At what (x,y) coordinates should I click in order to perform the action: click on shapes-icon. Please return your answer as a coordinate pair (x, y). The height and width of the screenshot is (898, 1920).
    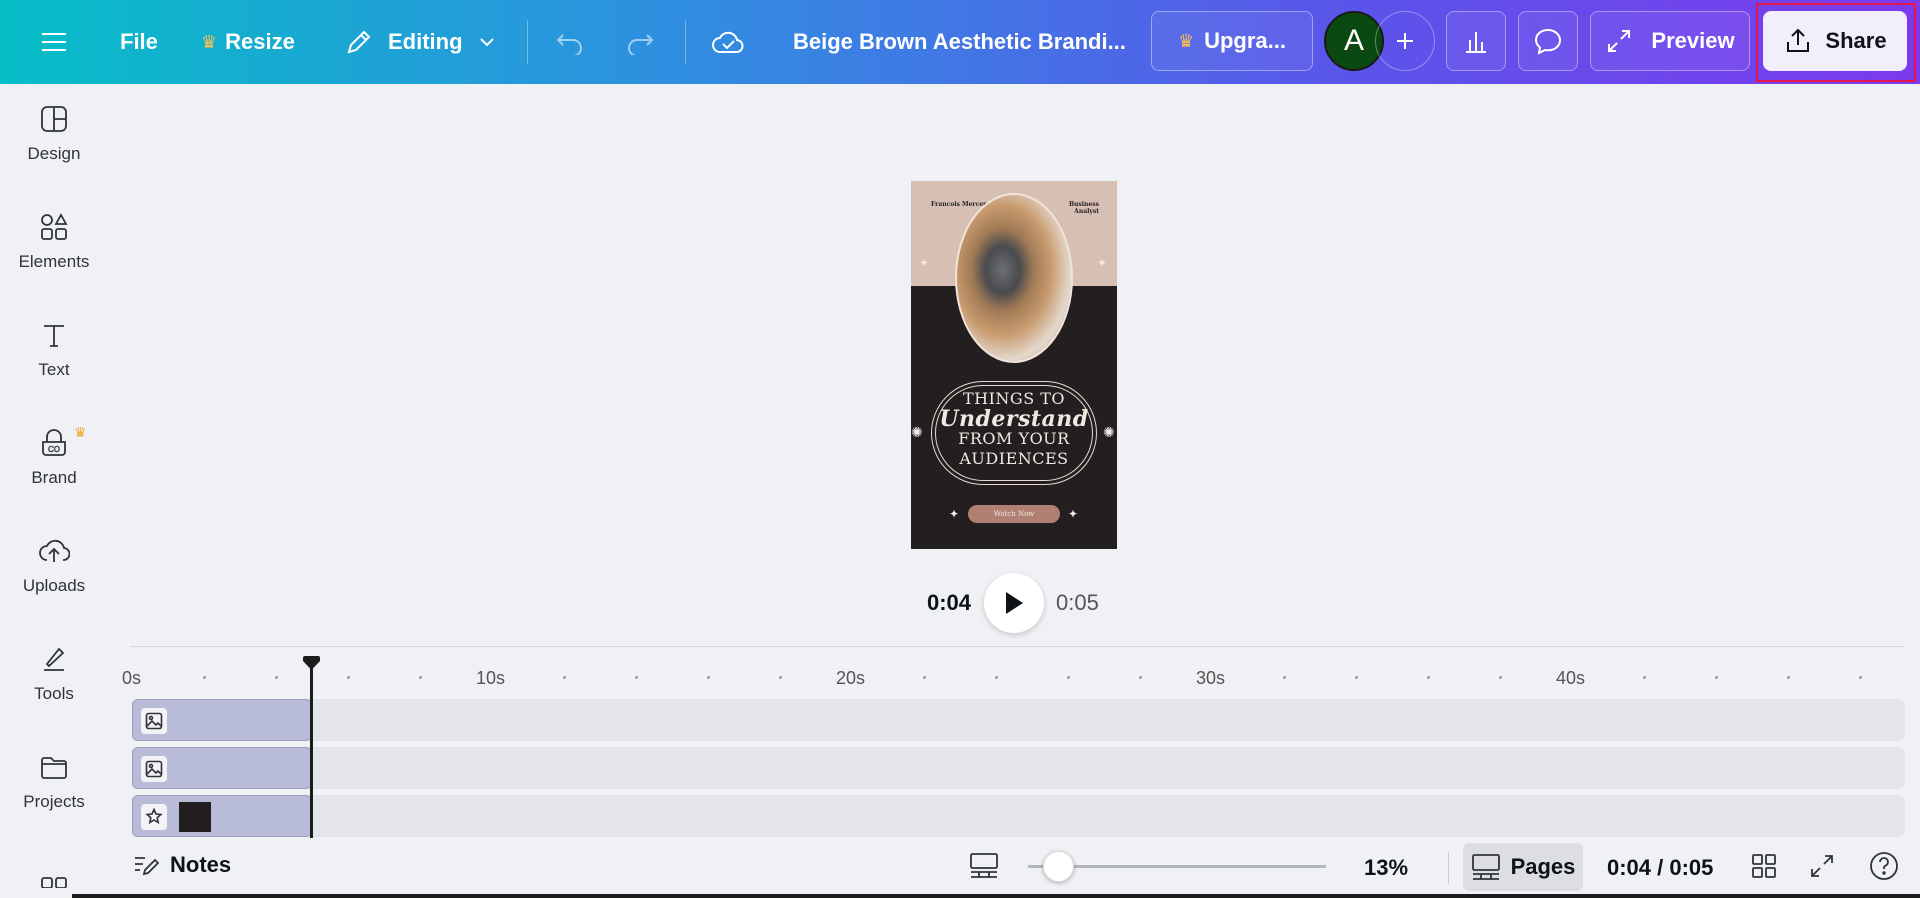
    Looking at the image, I should click on (154, 817).